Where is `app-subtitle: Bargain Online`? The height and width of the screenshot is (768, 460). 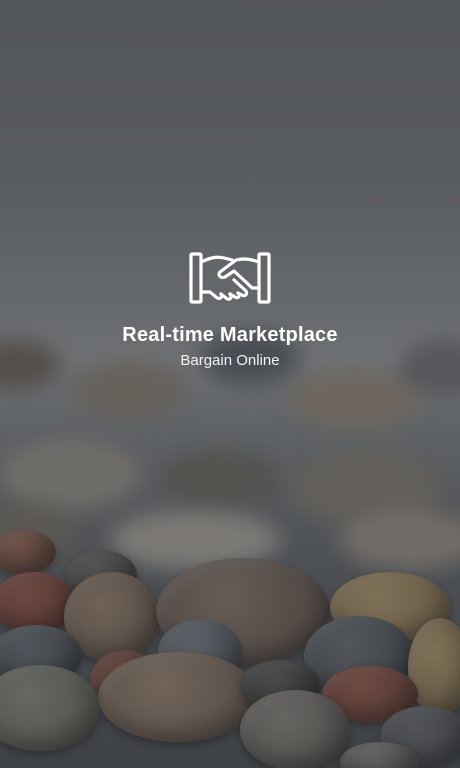
app-subtitle: Bargain Online is located at coordinates (230, 360).